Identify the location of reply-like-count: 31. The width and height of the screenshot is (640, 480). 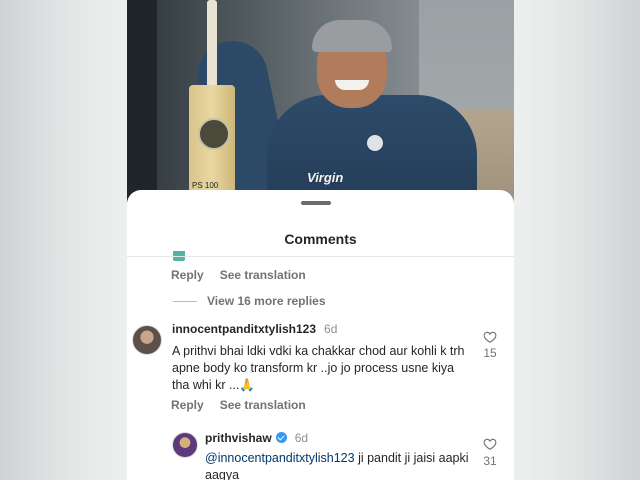
(490, 461).